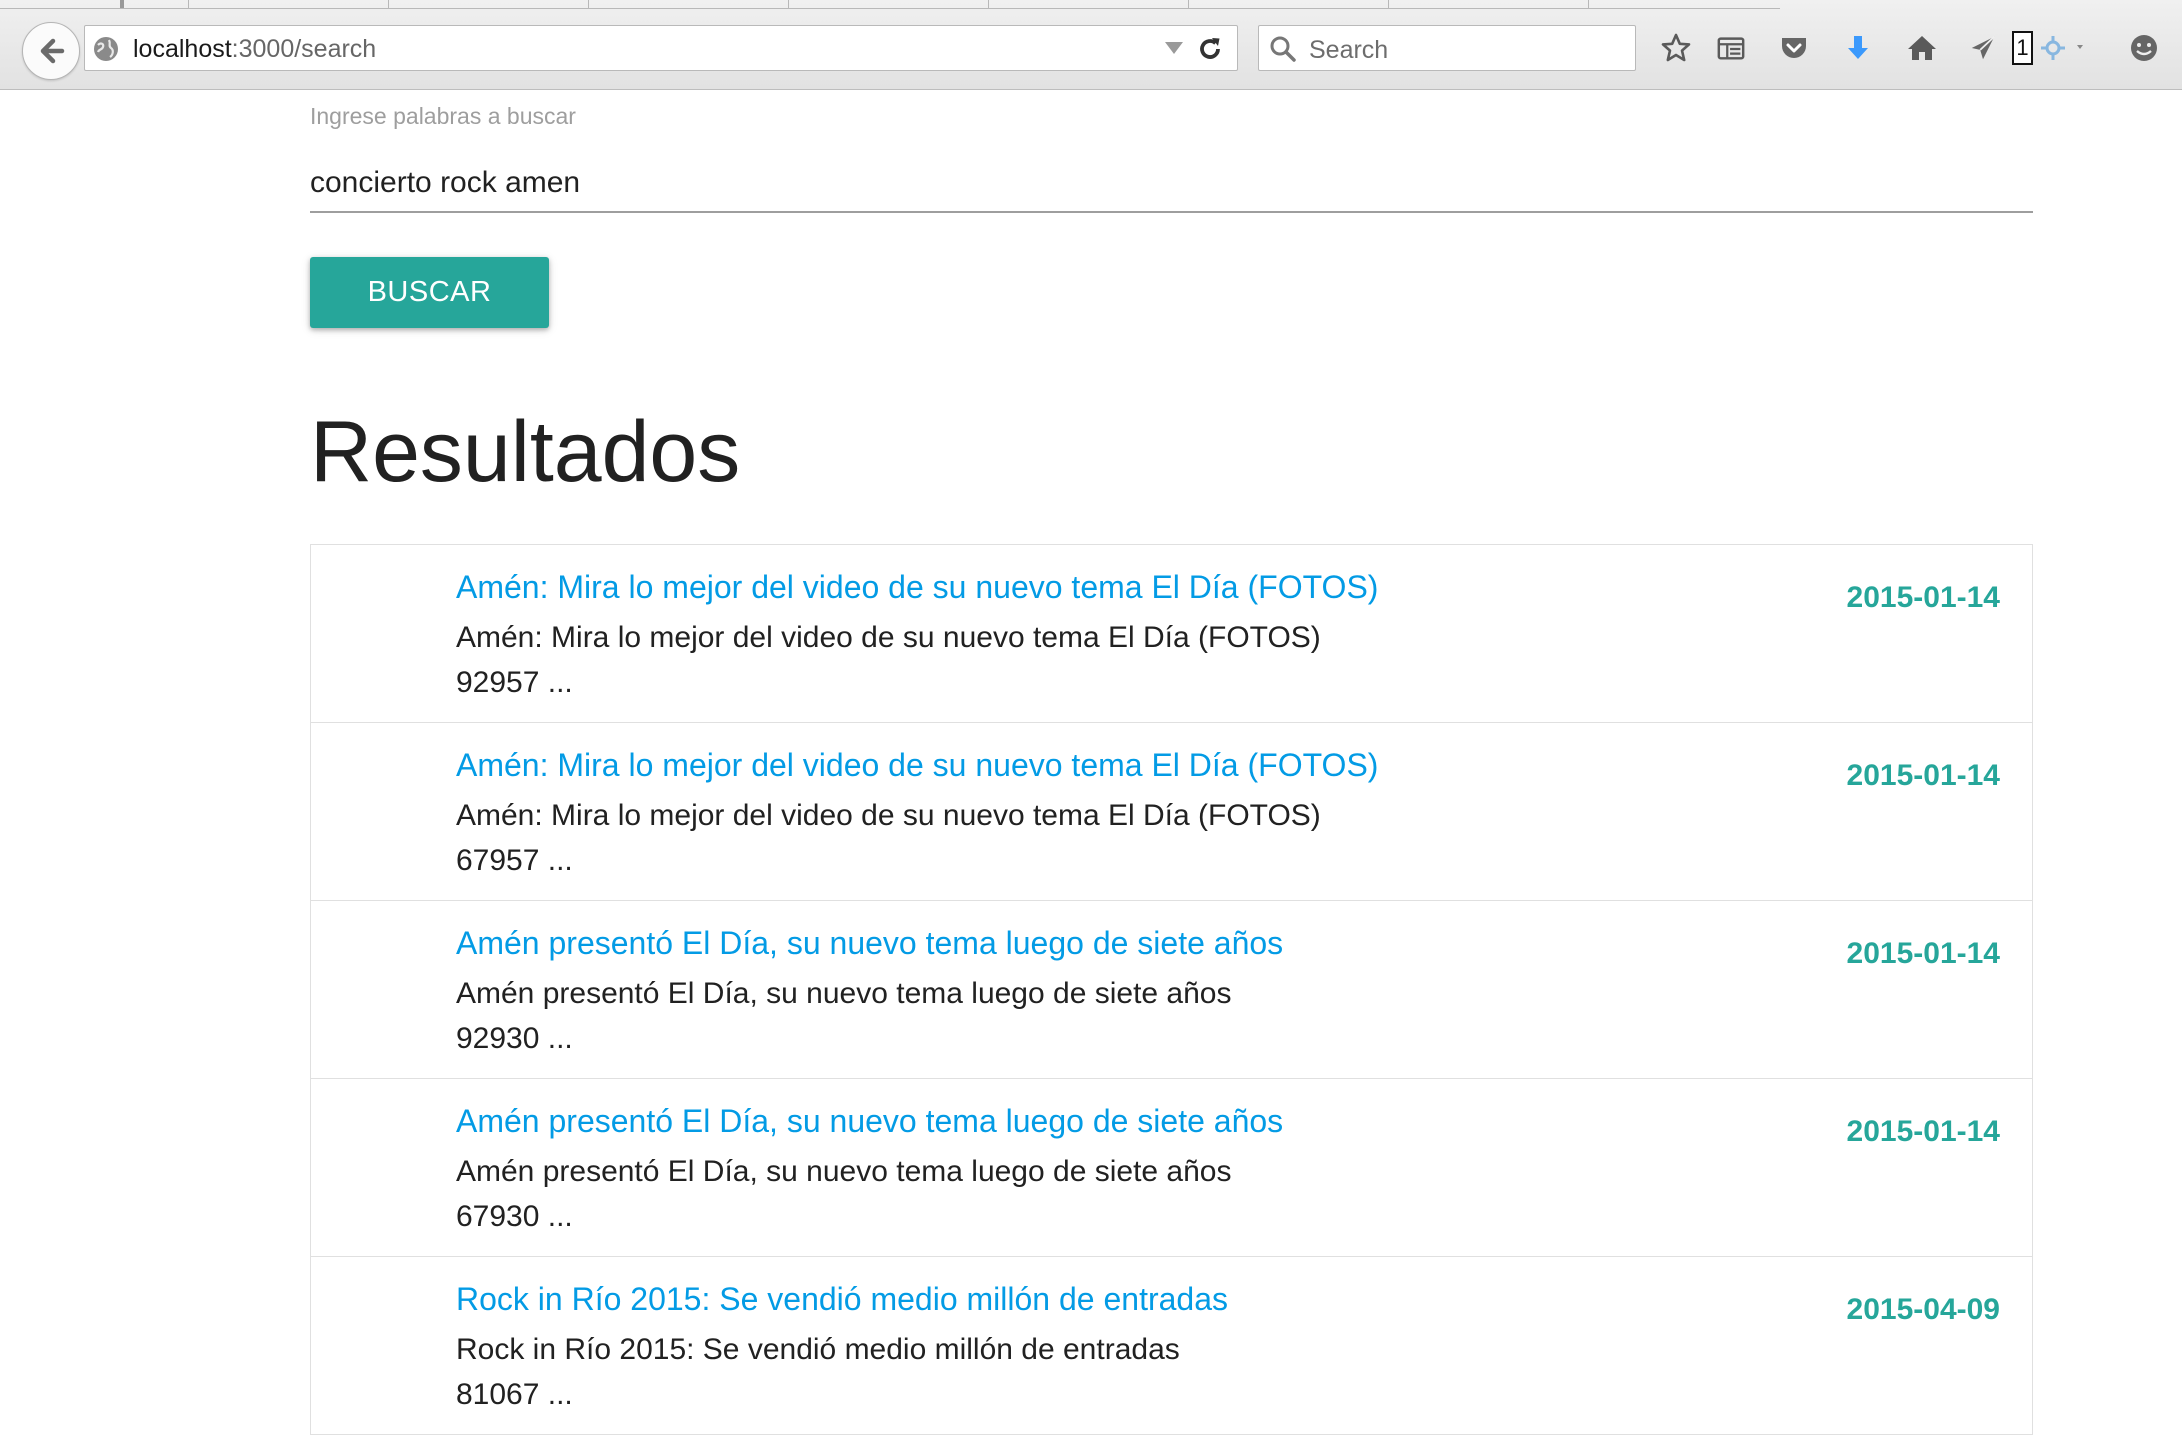  What do you see at coordinates (304, 49) in the screenshot?
I see `url-path: :3000/search` at bounding box center [304, 49].